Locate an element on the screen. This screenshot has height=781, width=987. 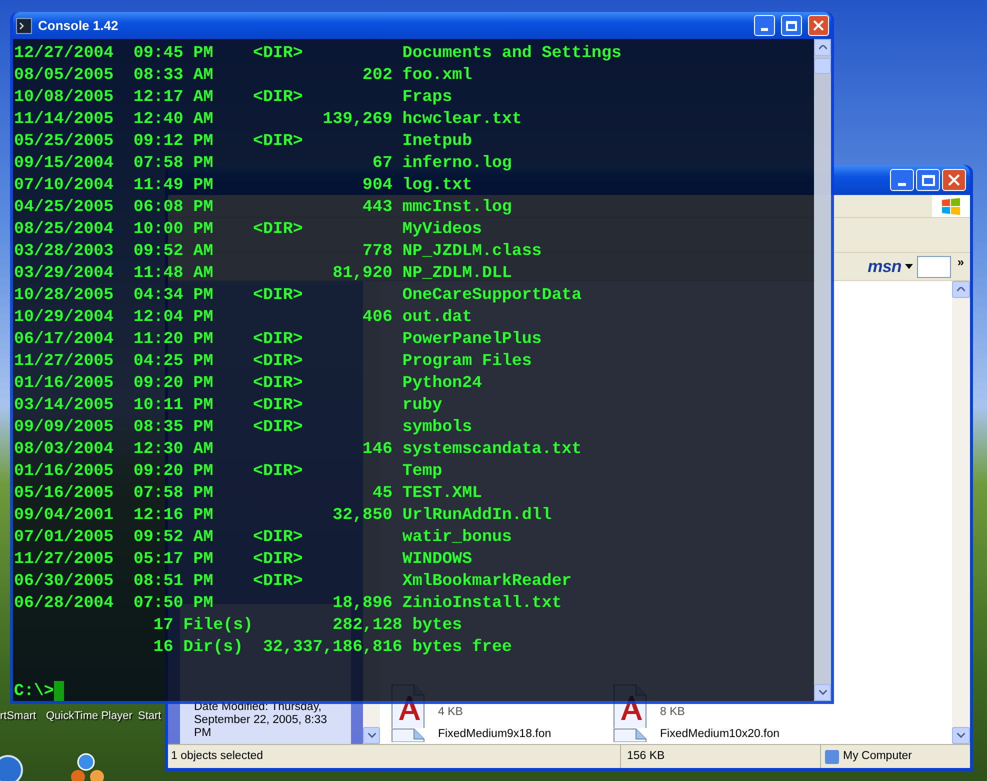
status-text: My Computer is located at coordinates (877, 756).